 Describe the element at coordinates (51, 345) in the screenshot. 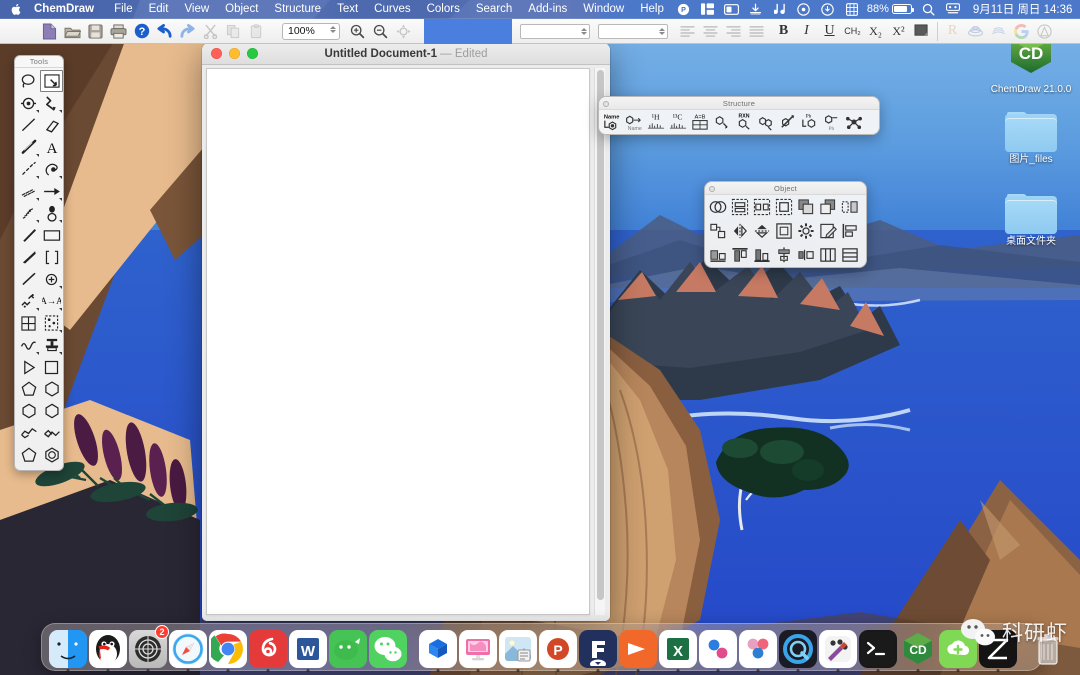

I see `lab-equipment-tool` at that location.